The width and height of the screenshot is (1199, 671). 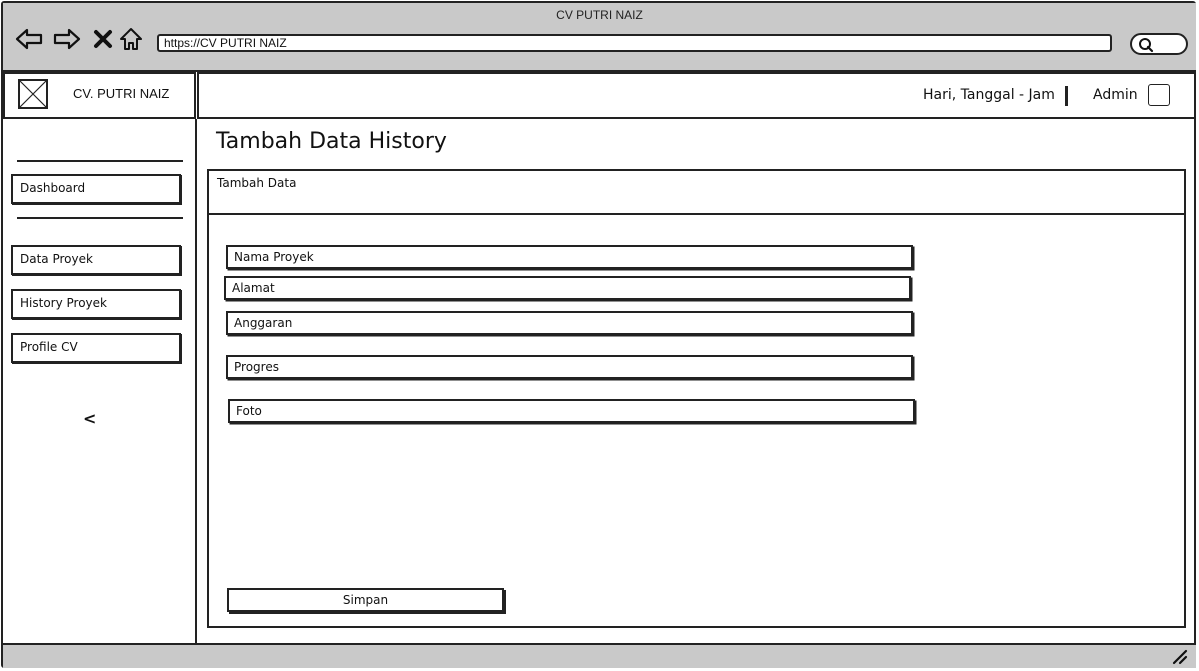 I want to click on brand: CV. PUTRI NAIZ, so click(x=99, y=95).